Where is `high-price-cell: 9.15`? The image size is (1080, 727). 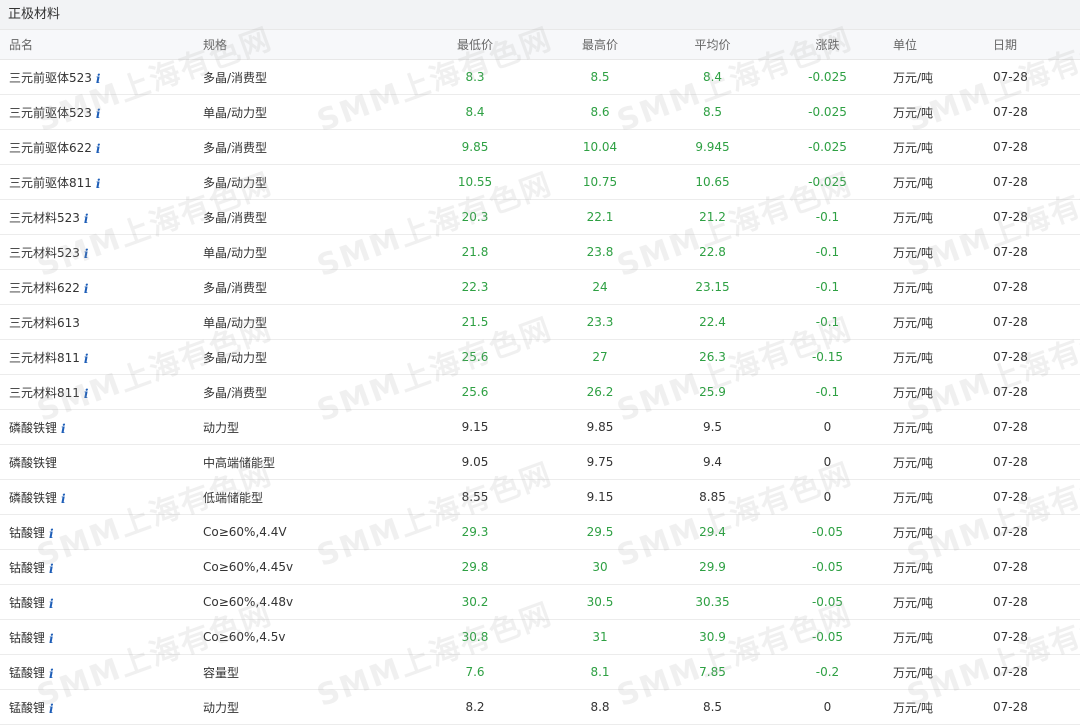
high-price-cell: 9.15 is located at coordinates (600, 497).